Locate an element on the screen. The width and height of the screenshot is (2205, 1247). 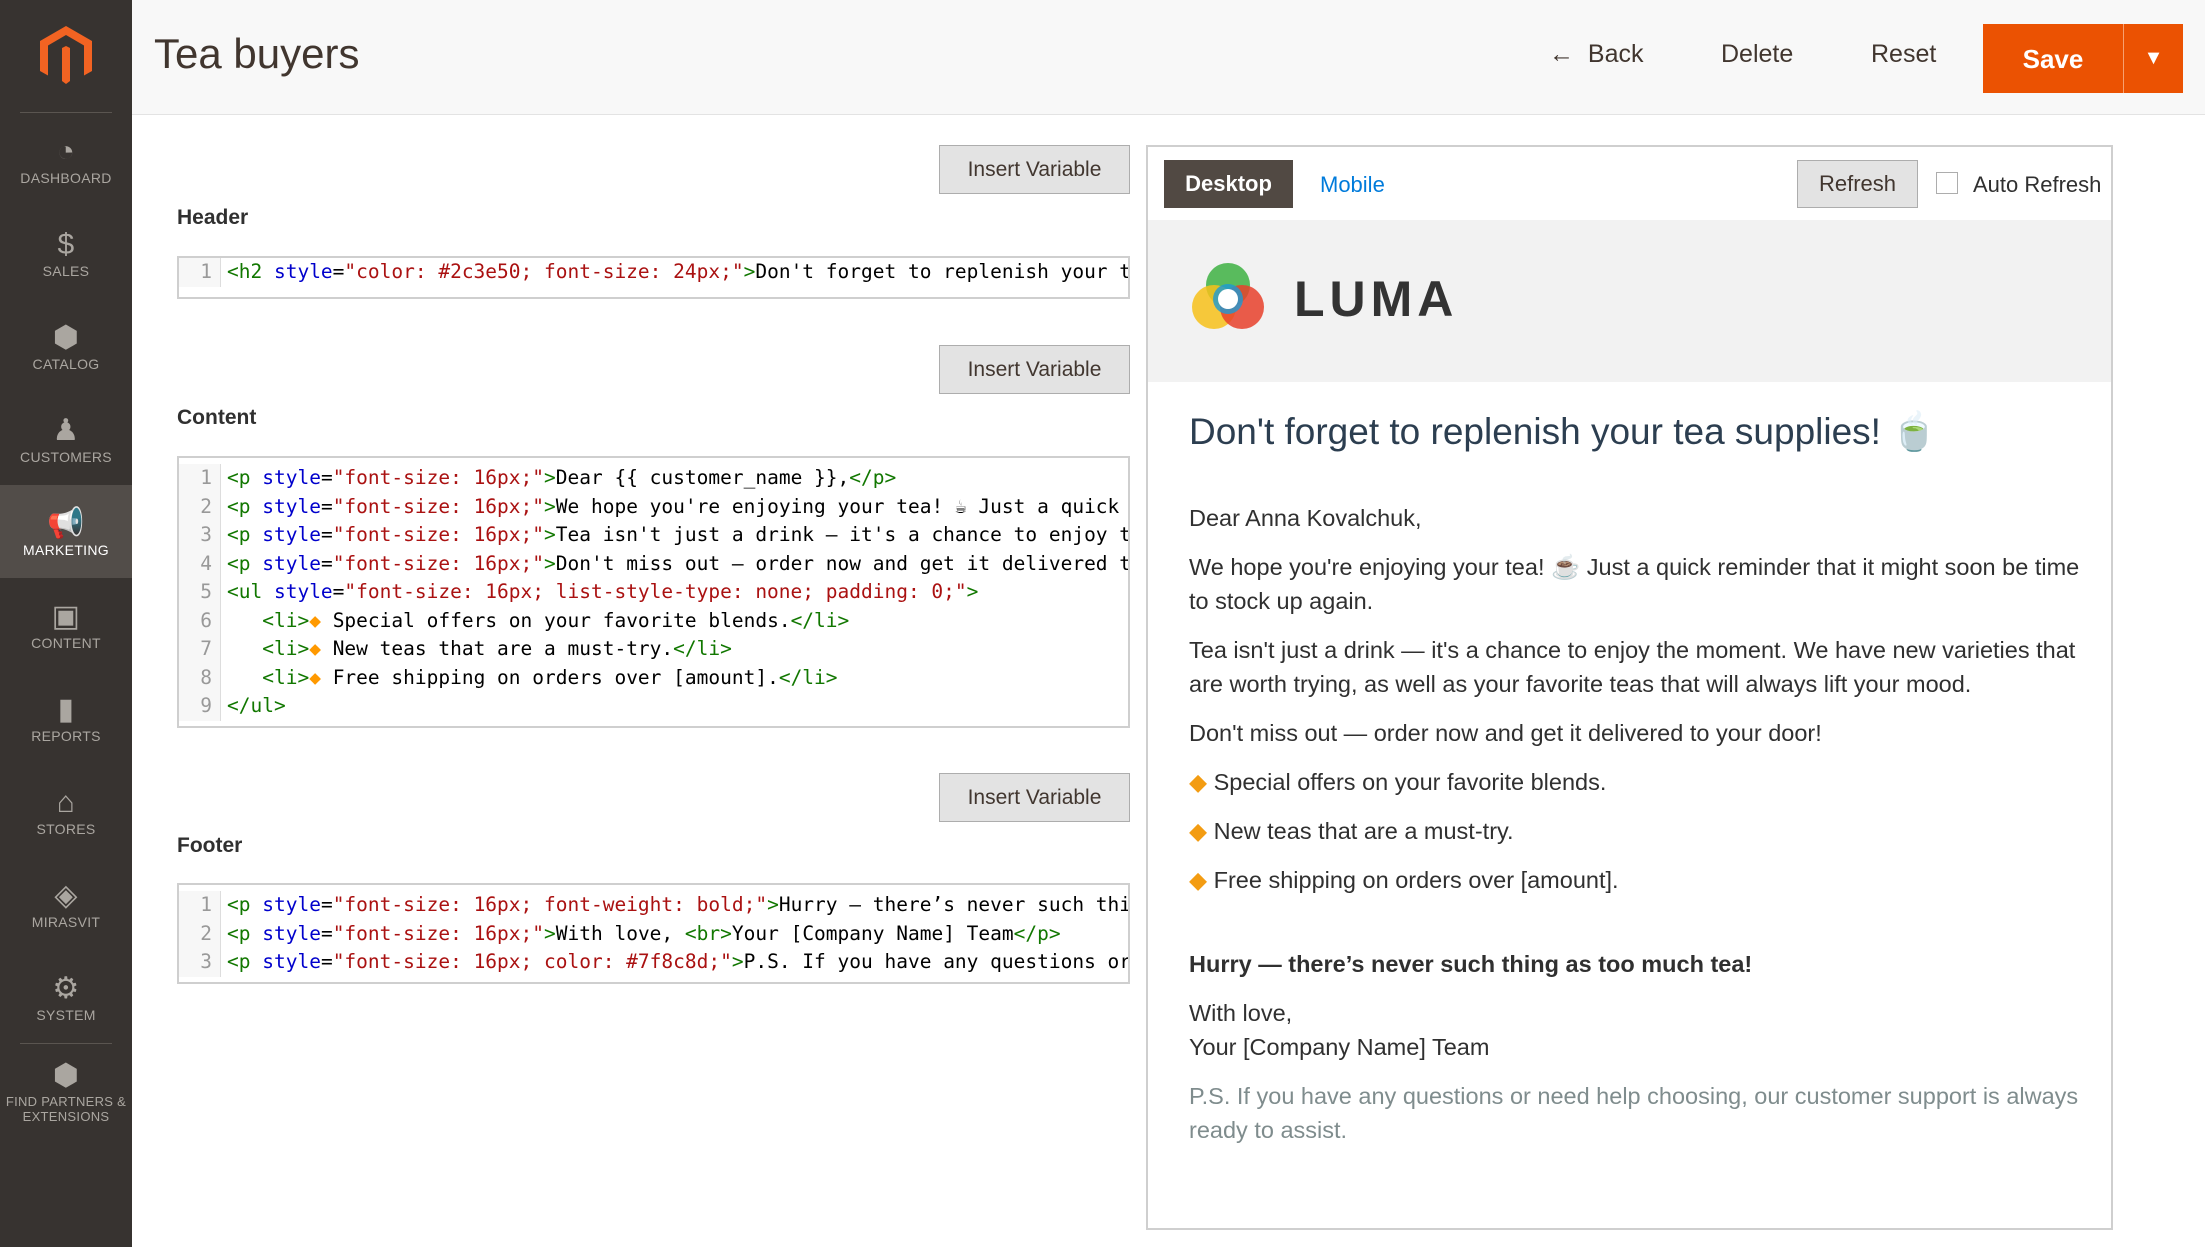
code-token-tag: <li> is located at coordinates (286, 648).